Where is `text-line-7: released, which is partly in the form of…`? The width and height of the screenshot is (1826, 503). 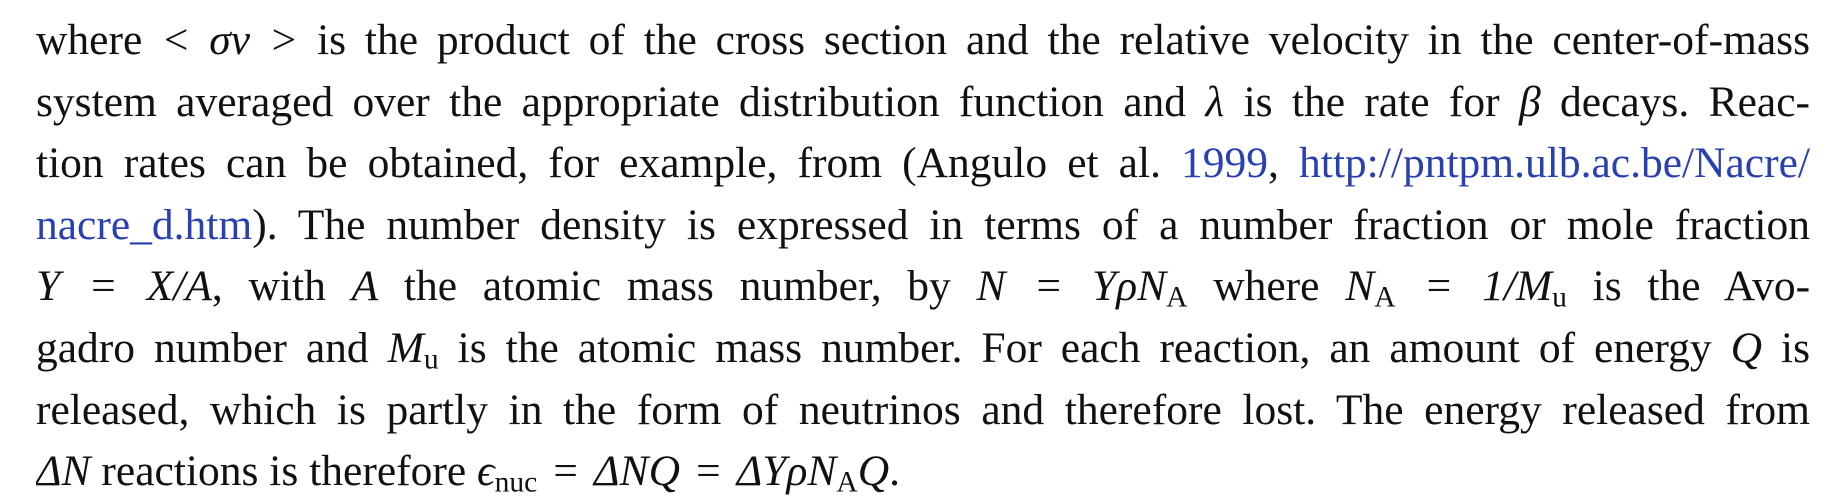 text-line-7: released, which is partly in the form of… is located at coordinates (923, 411).